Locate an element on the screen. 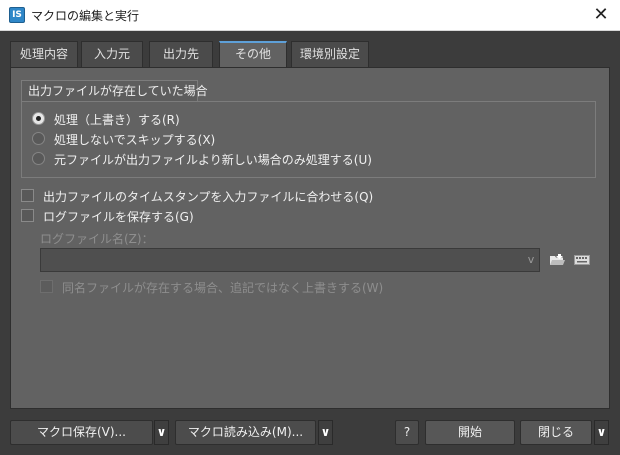  log-filename-combobox: v is located at coordinates (290, 260).